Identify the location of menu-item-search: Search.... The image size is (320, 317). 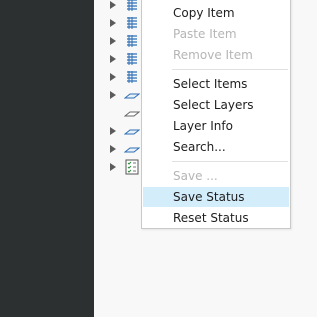
(216, 147).